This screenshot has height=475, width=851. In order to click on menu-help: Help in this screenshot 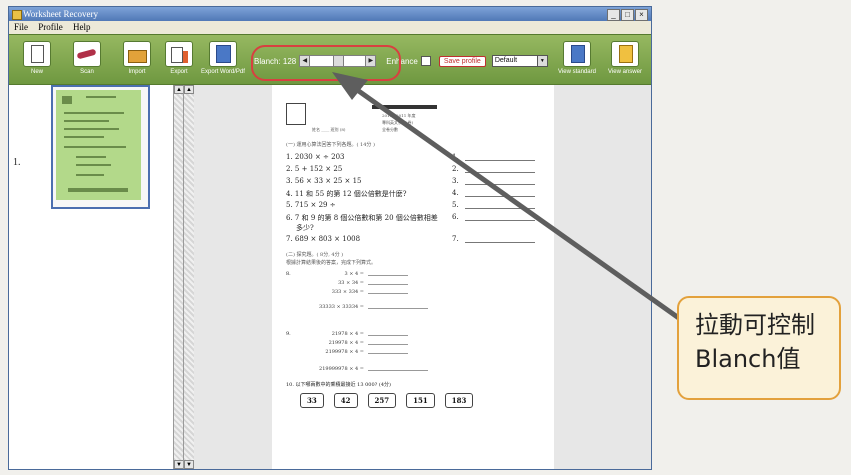, I will do `click(82, 27)`.